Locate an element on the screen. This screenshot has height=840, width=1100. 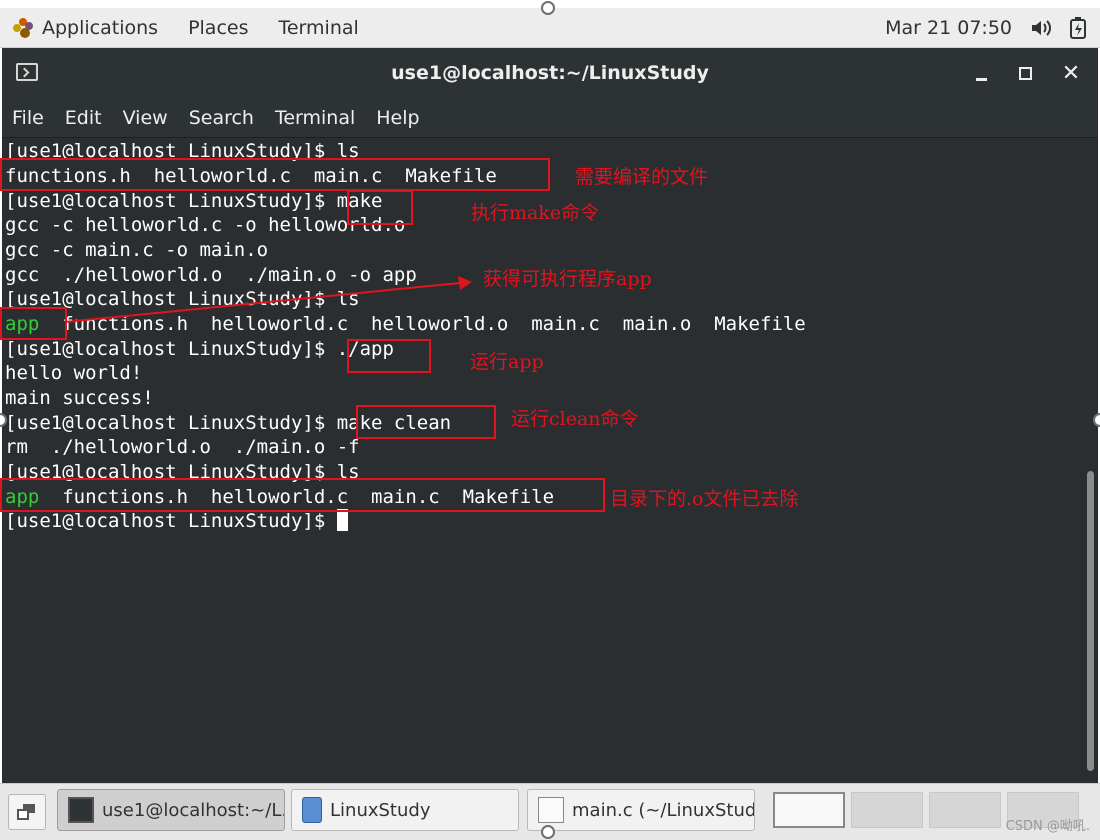
terminal-icon is located at coordinates (81, 810).